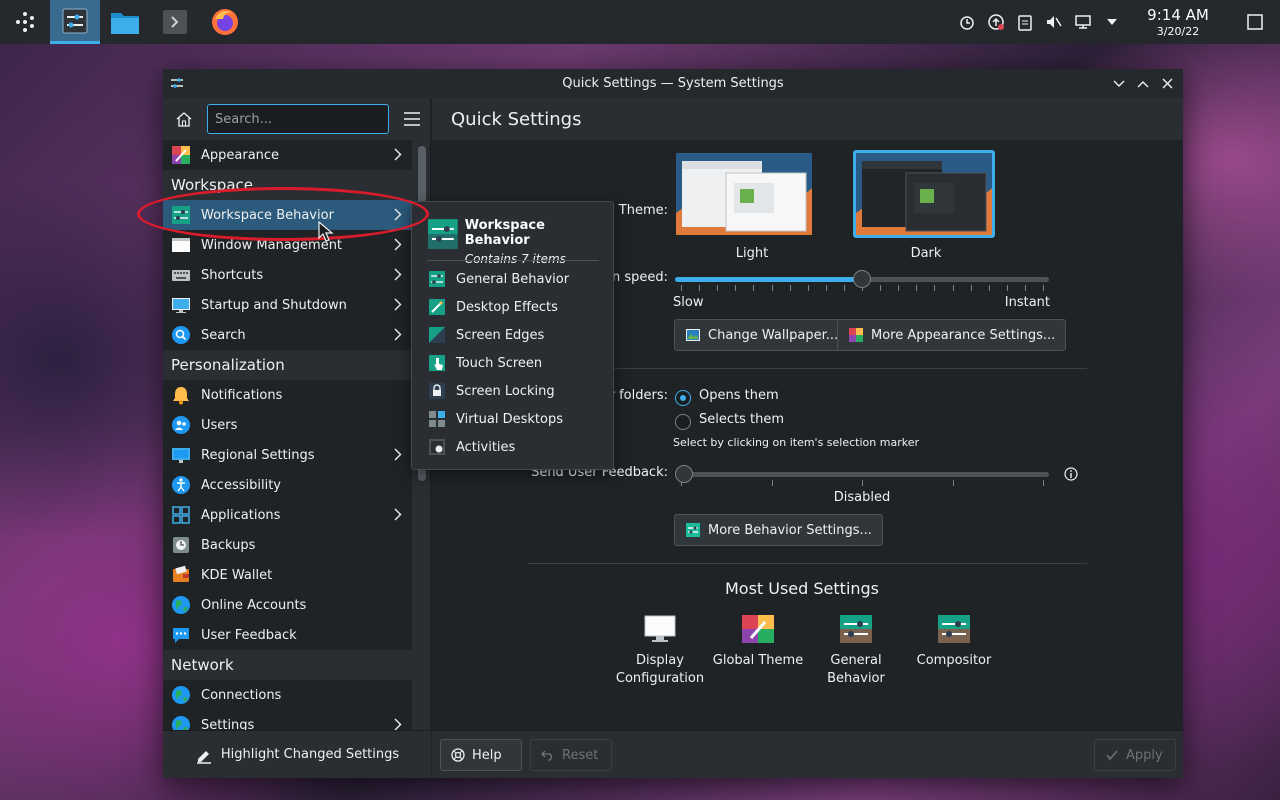 The width and height of the screenshot is (1280, 800). I want to click on general-behavior-icon, so click(693, 530).